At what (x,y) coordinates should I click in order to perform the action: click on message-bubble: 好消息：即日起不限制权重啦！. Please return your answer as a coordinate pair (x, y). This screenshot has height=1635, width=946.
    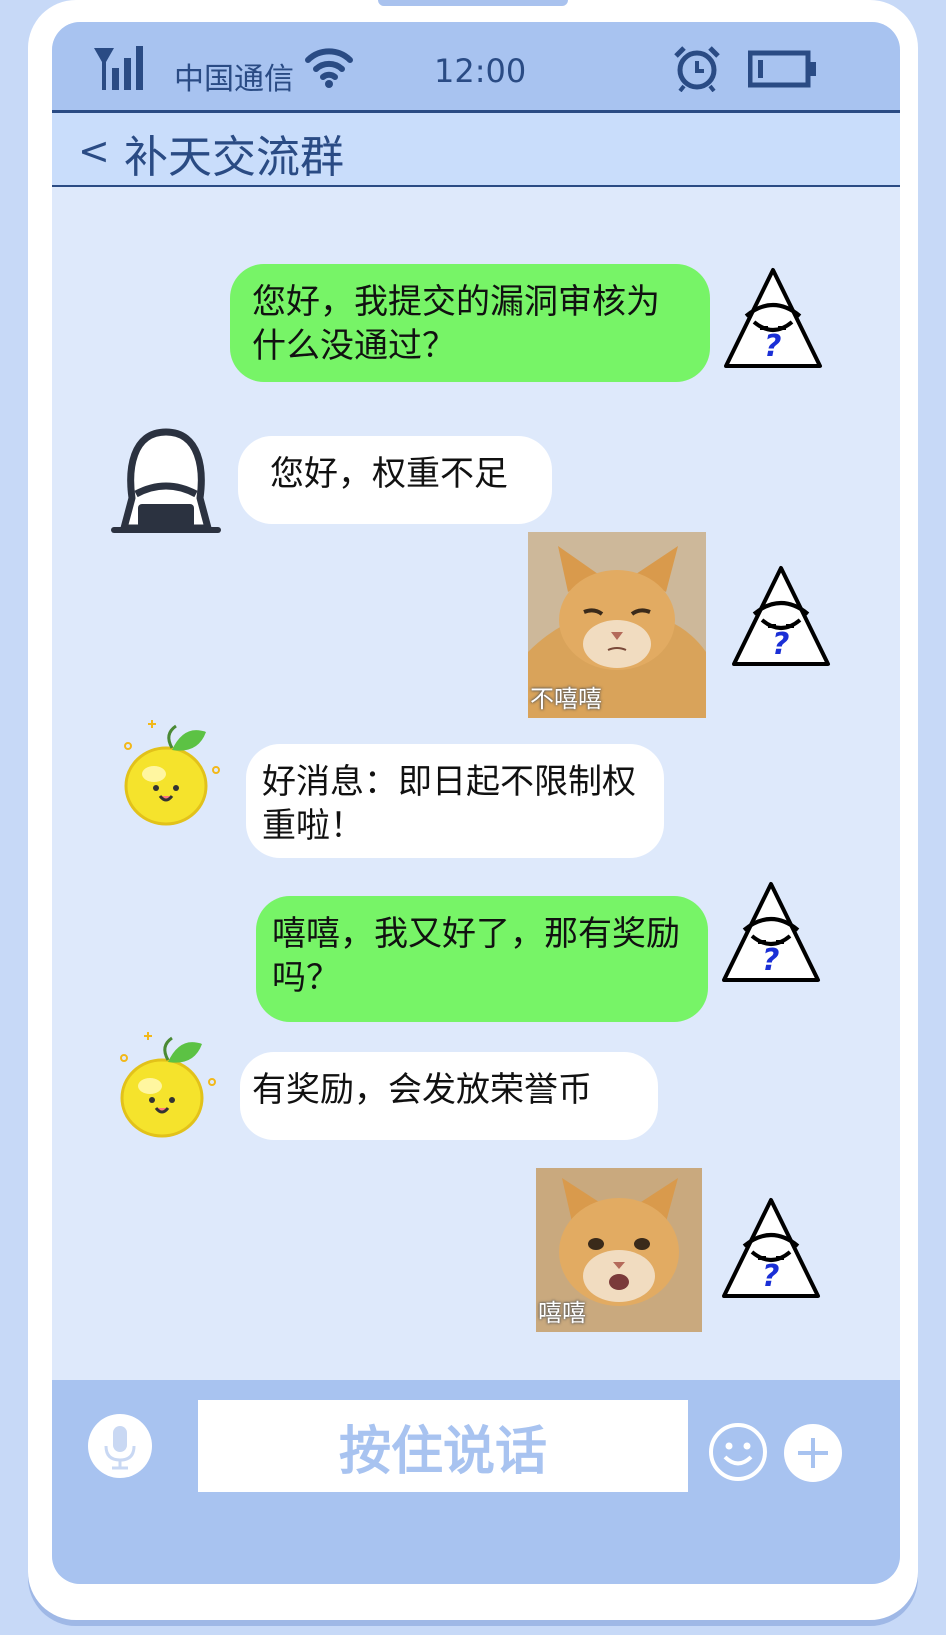
    Looking at the image, I should click on (455, 801).